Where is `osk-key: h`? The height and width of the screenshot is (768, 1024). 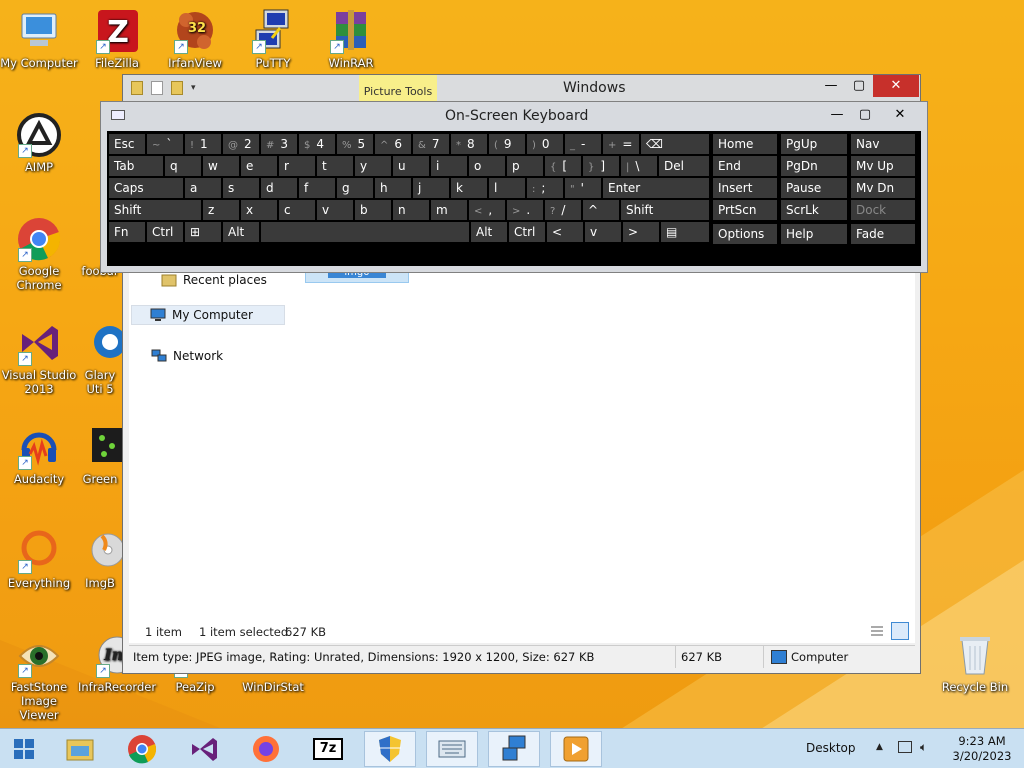
osk-key: h is located at coordinates (393, 188).